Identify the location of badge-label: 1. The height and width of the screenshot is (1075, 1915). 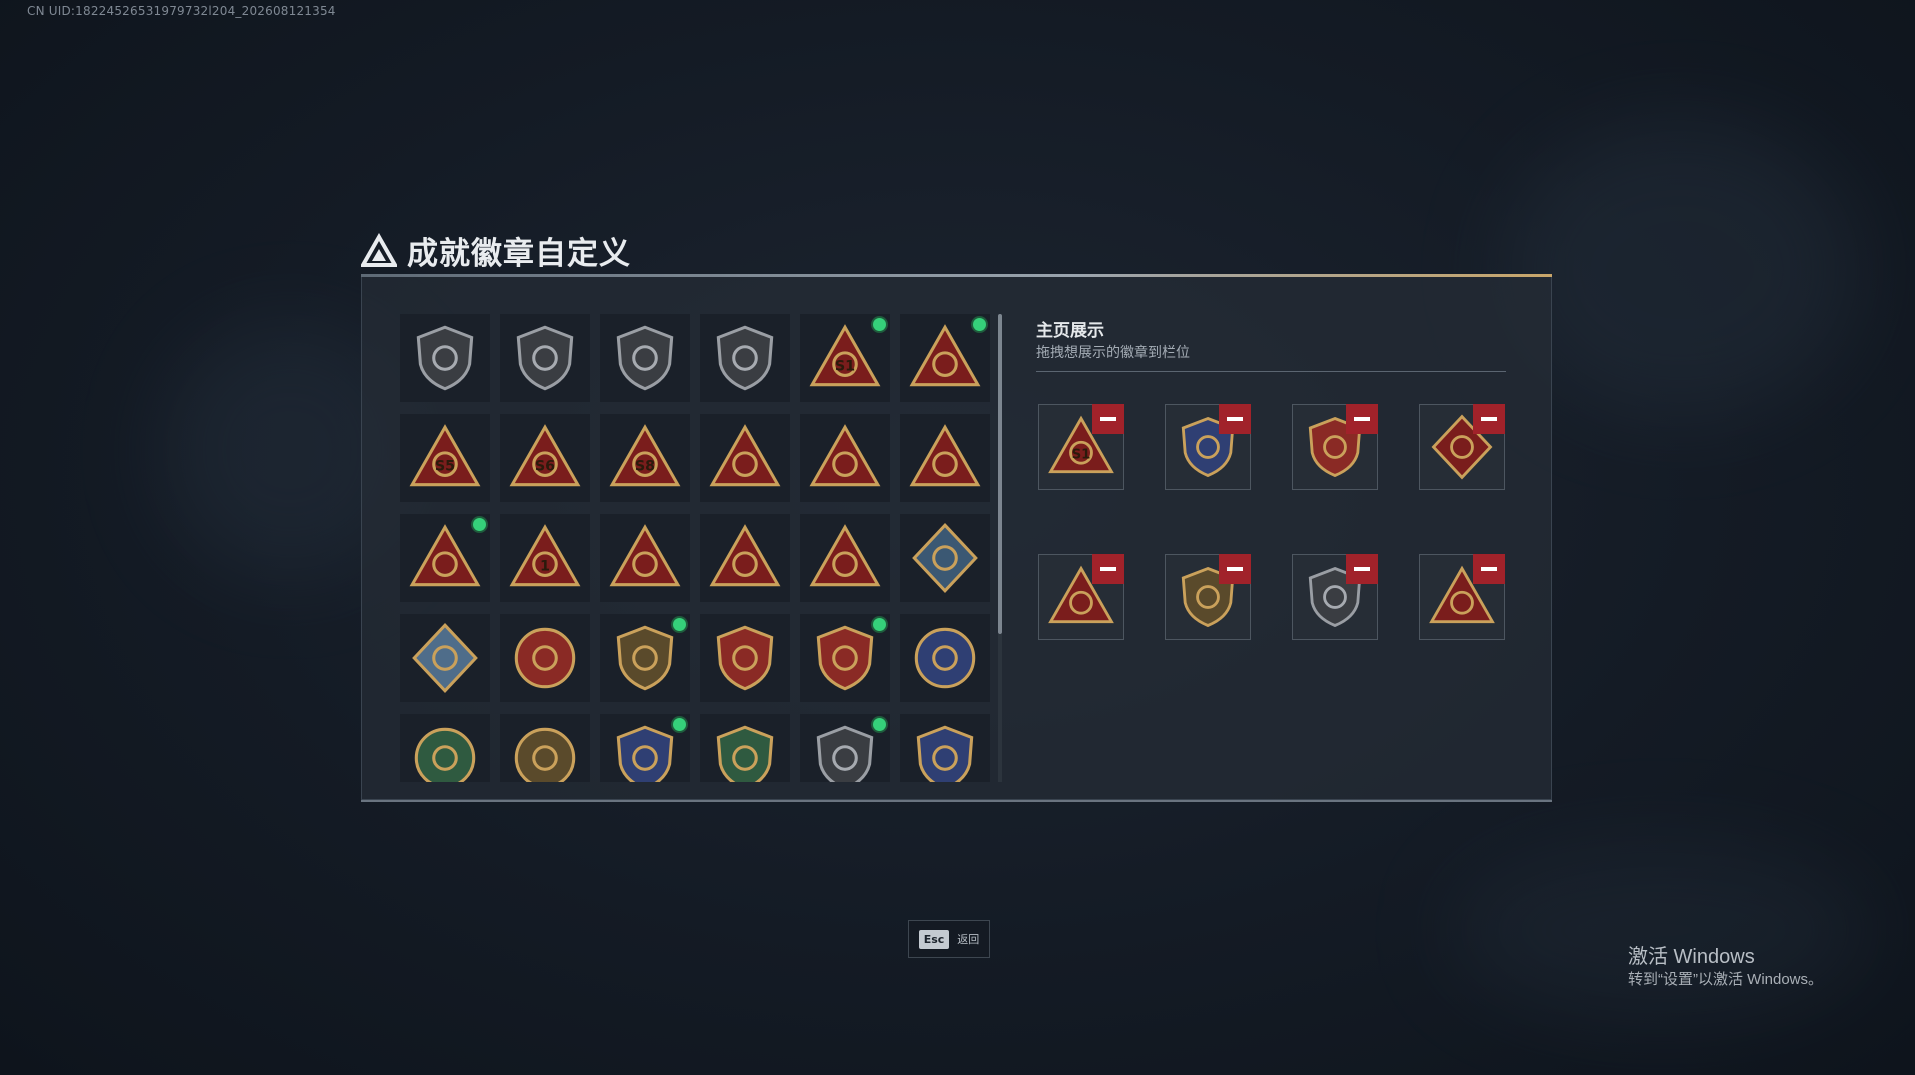
(545, 566).